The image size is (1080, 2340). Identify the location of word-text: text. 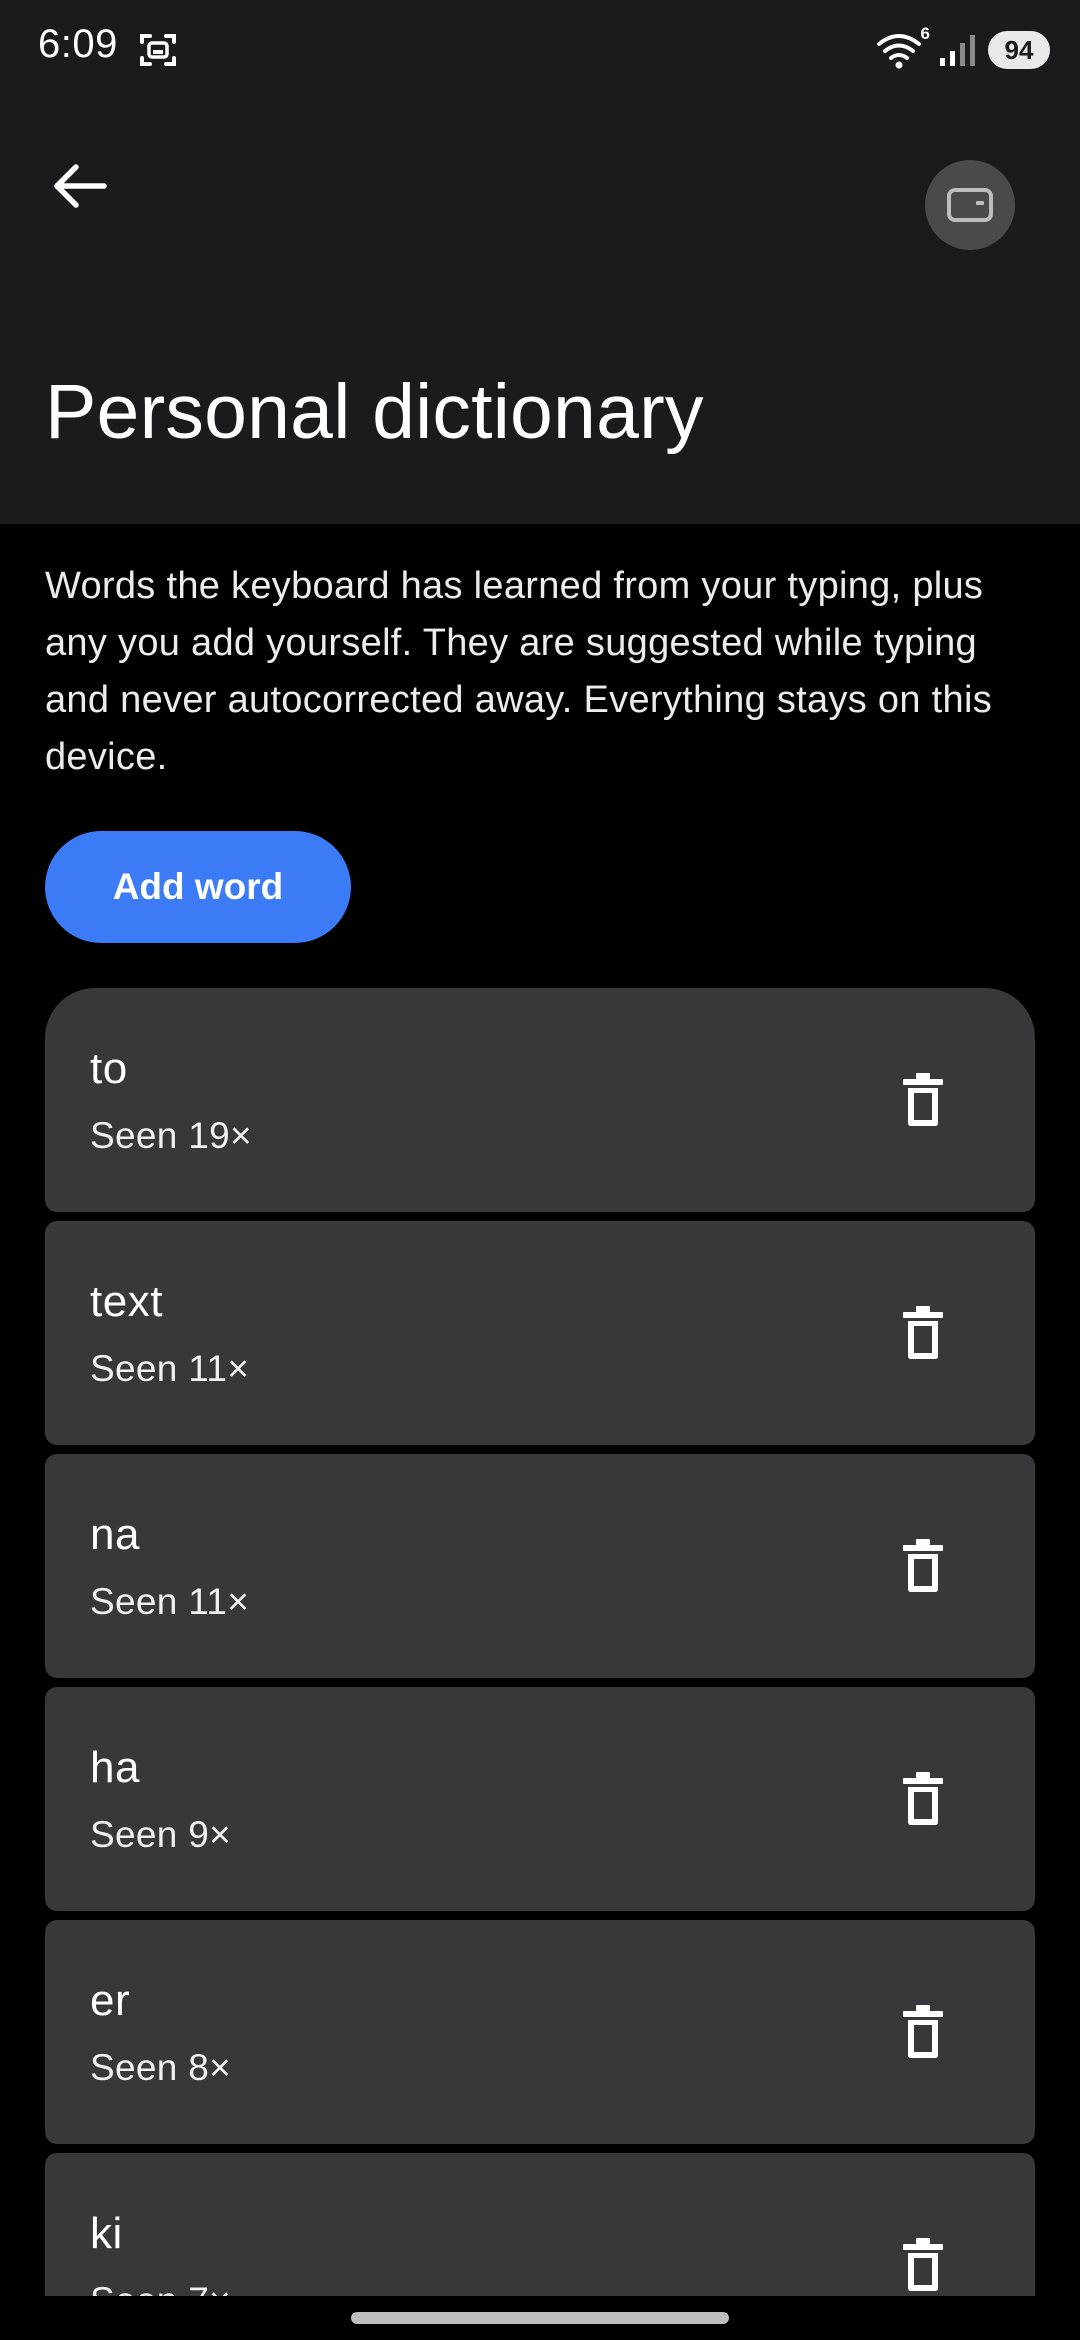
(126, 1301).